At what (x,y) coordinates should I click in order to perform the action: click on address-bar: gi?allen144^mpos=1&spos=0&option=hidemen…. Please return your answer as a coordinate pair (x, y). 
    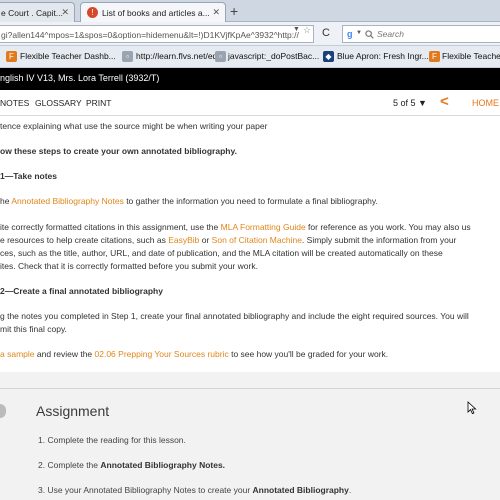
    Looking at the image, I should click on (157, 34).